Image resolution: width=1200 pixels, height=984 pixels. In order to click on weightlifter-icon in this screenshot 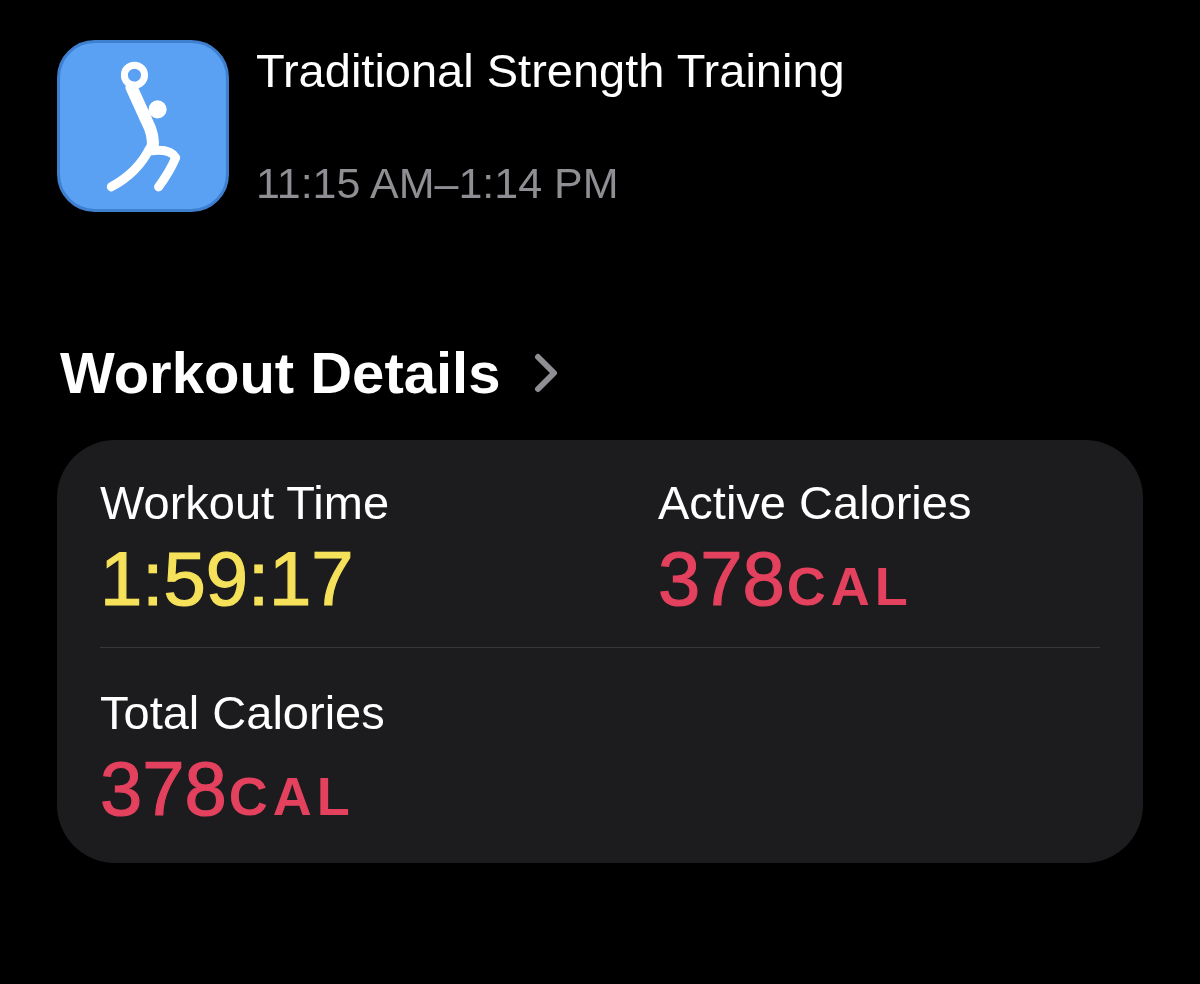, I will do `click(143, 126)`.